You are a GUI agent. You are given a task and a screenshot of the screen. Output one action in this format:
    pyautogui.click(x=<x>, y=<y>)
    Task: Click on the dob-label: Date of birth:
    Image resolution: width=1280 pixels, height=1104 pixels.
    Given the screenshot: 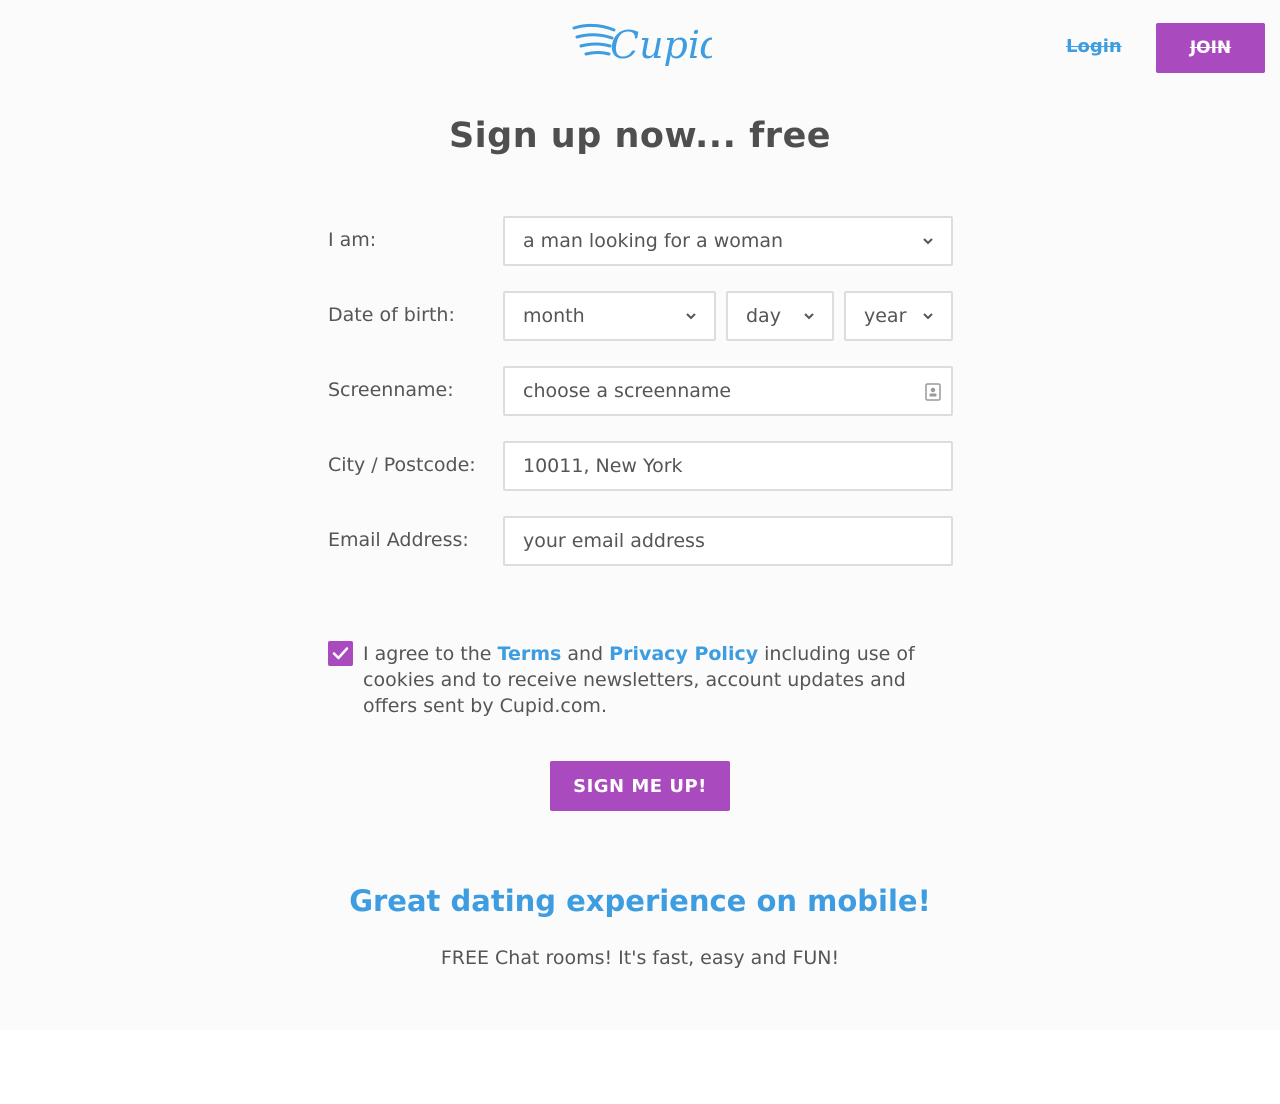 What is the action you would take?
    pyautogui.click(x=391, y=315)
    